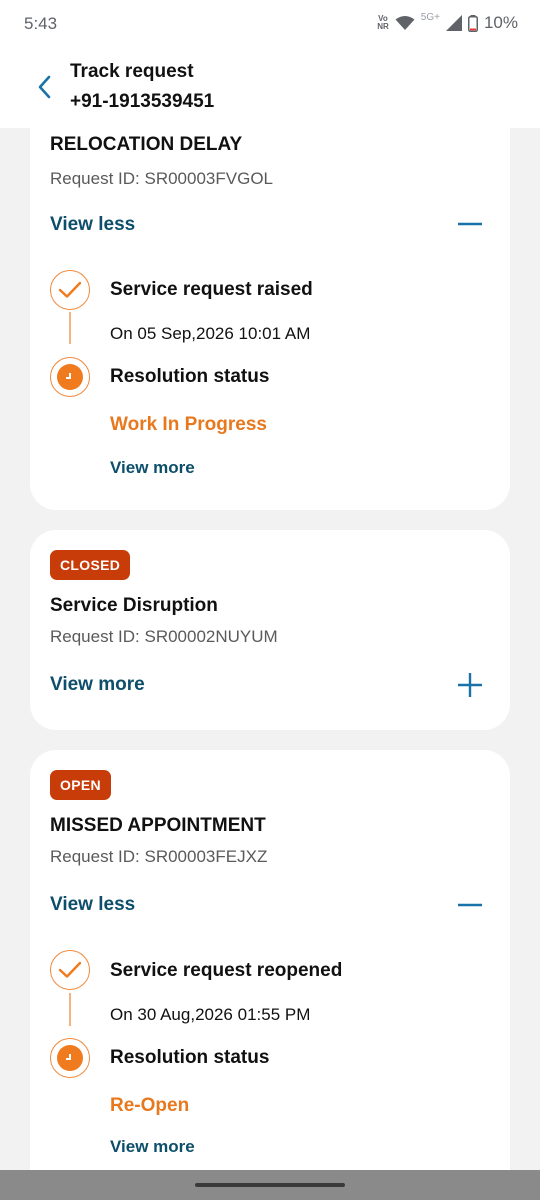 Image resolution: width=540 pixels, height=1200 pixels. Describe the element at coordinates (211, 289) in the screenshot. I see `timeline-event-title: Service request raised` at that location.